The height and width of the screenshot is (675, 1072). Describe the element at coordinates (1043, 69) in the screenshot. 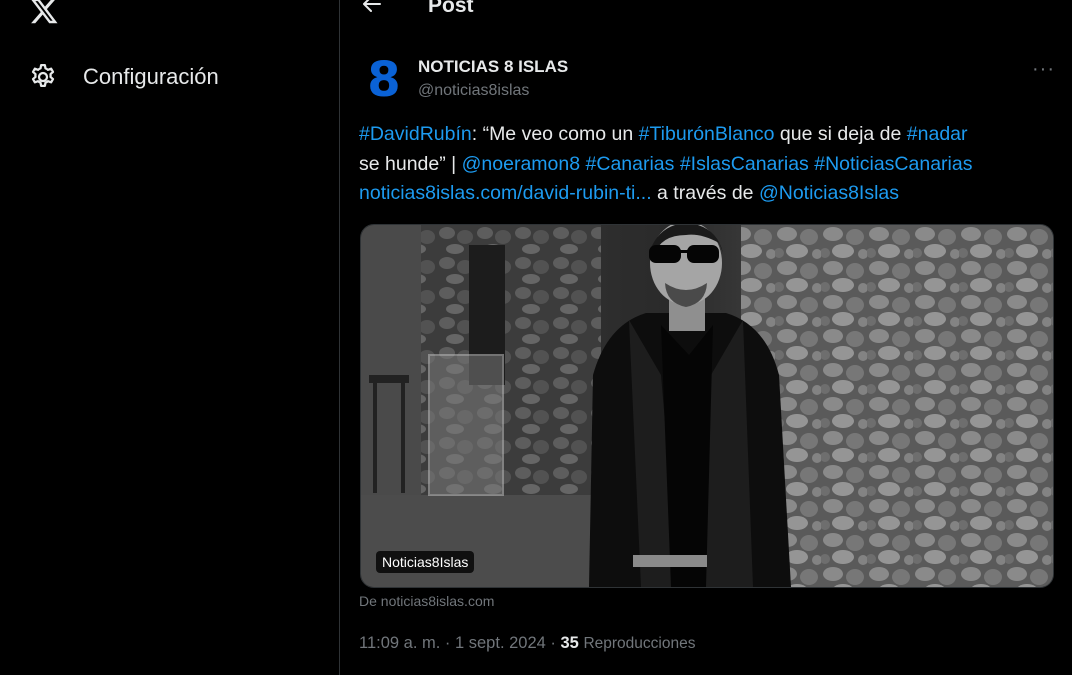

I see `more-options-button: ···` at that location.